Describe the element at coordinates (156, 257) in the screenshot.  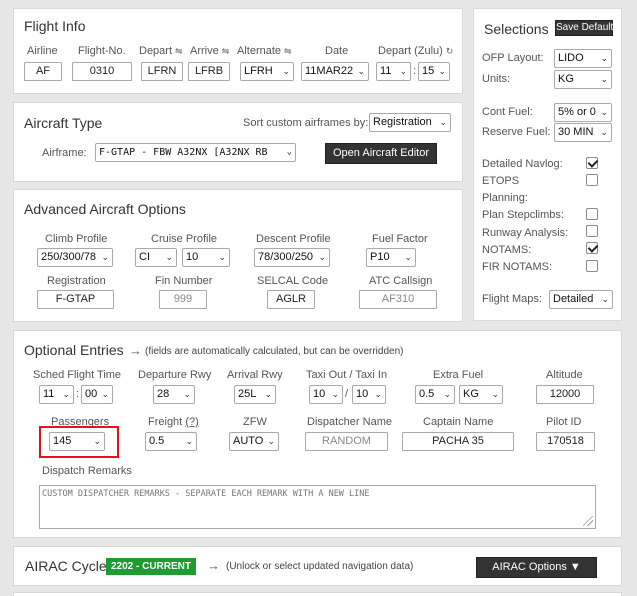
I see `cruise-mode-select: CI ⌄` at that location.